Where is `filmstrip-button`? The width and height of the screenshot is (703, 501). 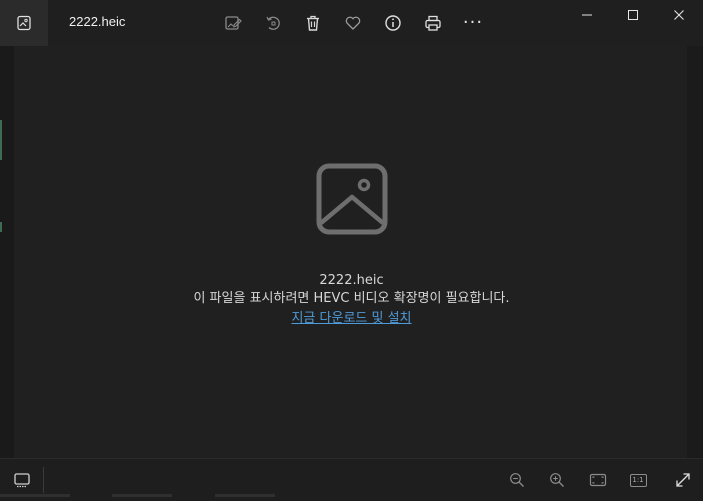
filmstrip-button is located at coordinates (22, 480).